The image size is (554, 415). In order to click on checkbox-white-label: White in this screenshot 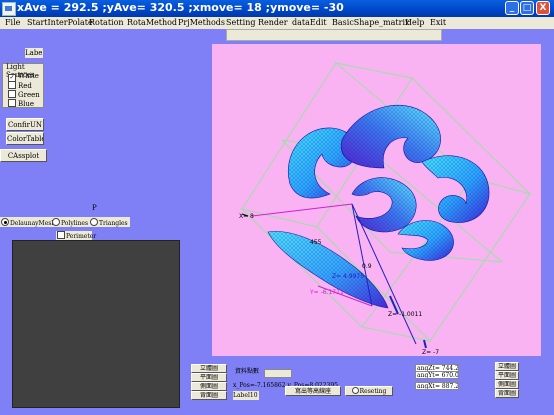, I will do `click(28, 76)`.